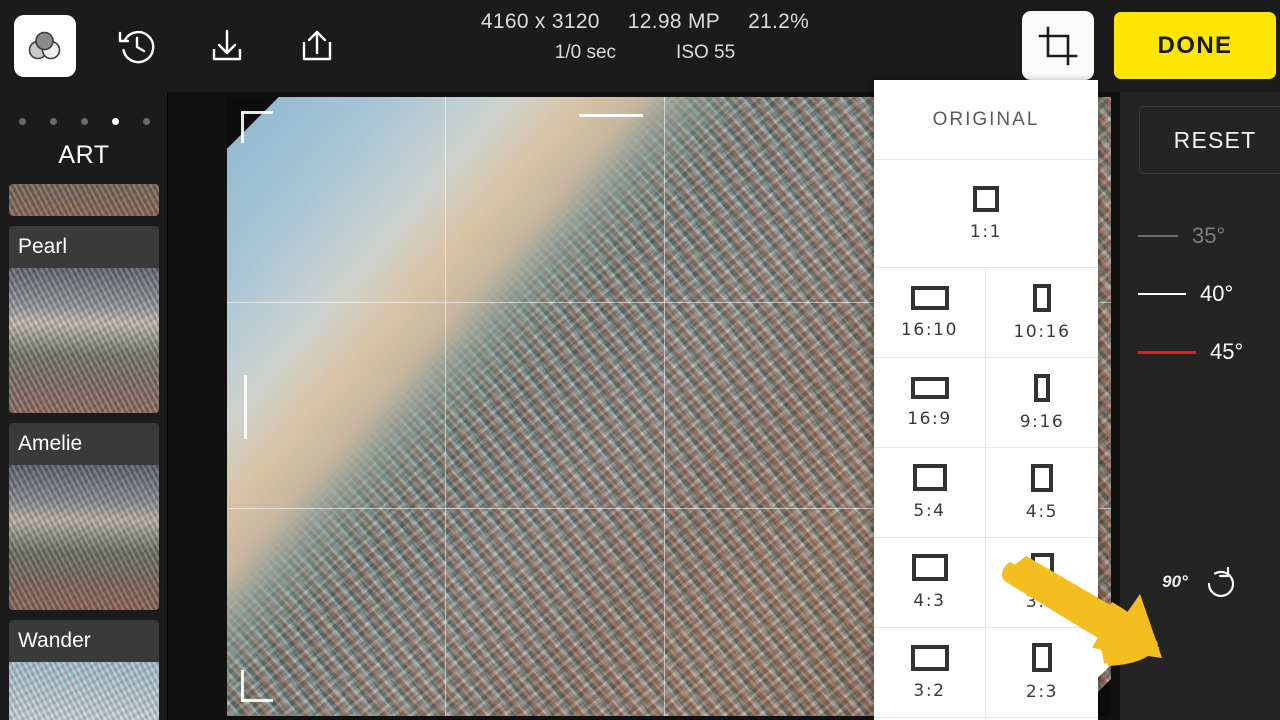  I want to click on preset-category-title: ART, so click(84, 155).